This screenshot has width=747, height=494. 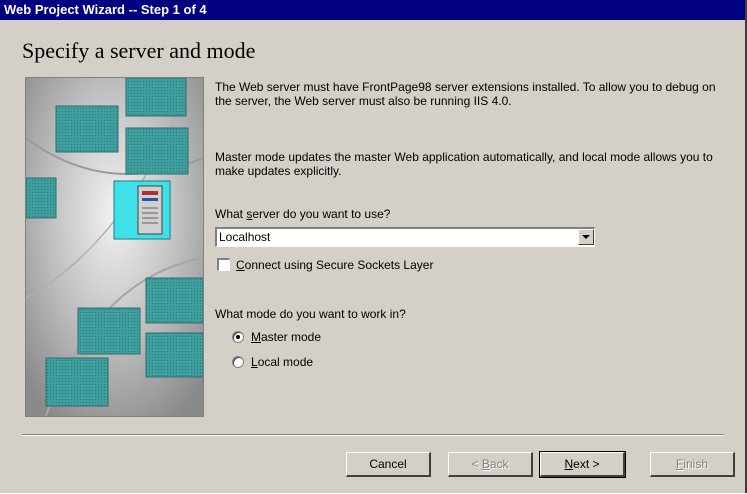 I want to click on master-mode-accel: M, so click(x=256, y=337).